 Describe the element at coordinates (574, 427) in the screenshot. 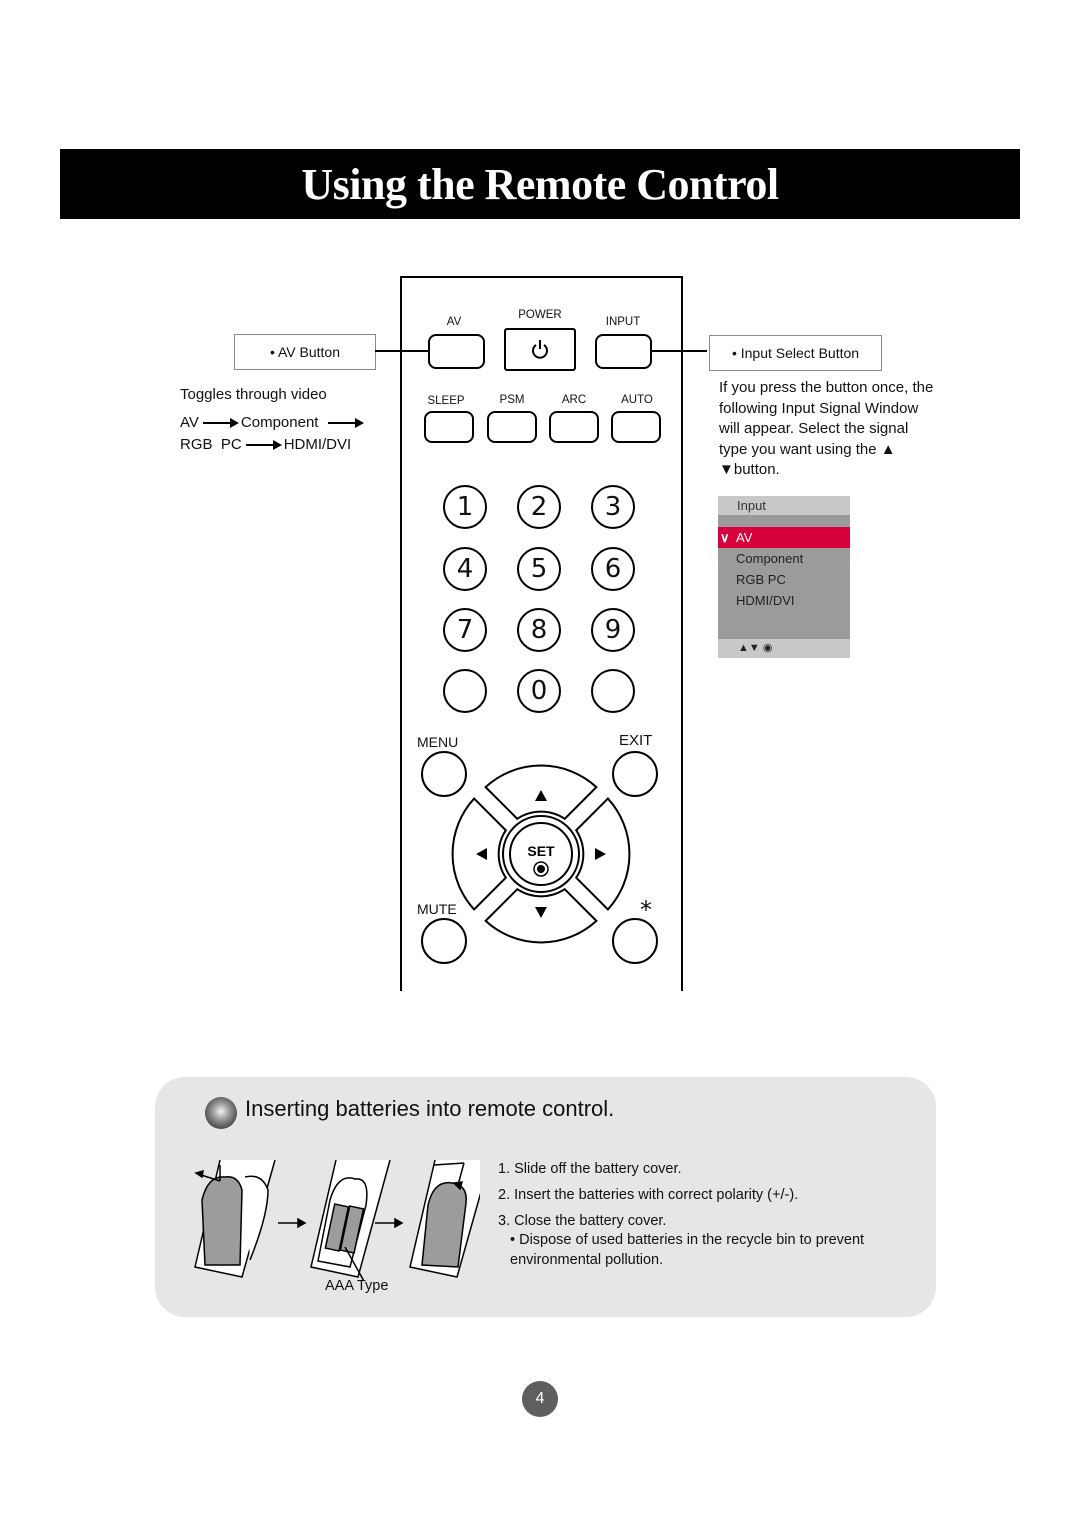

I see `arc-button` at that location.